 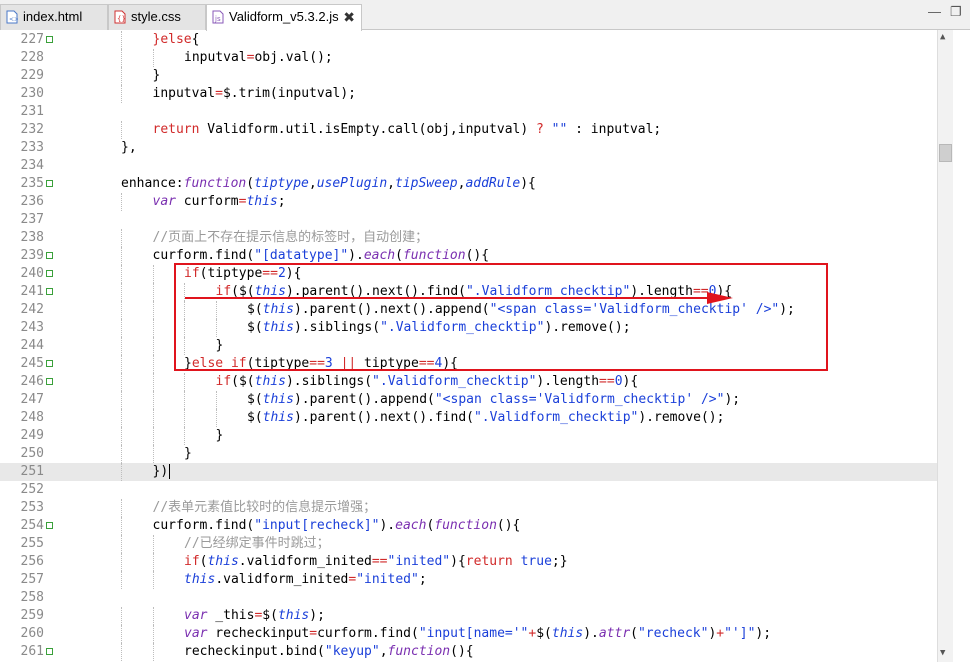 What do you see at coordinates (540, 129) in the screenshot?
I see `code-token: ?` at bounding box center [540, 129].